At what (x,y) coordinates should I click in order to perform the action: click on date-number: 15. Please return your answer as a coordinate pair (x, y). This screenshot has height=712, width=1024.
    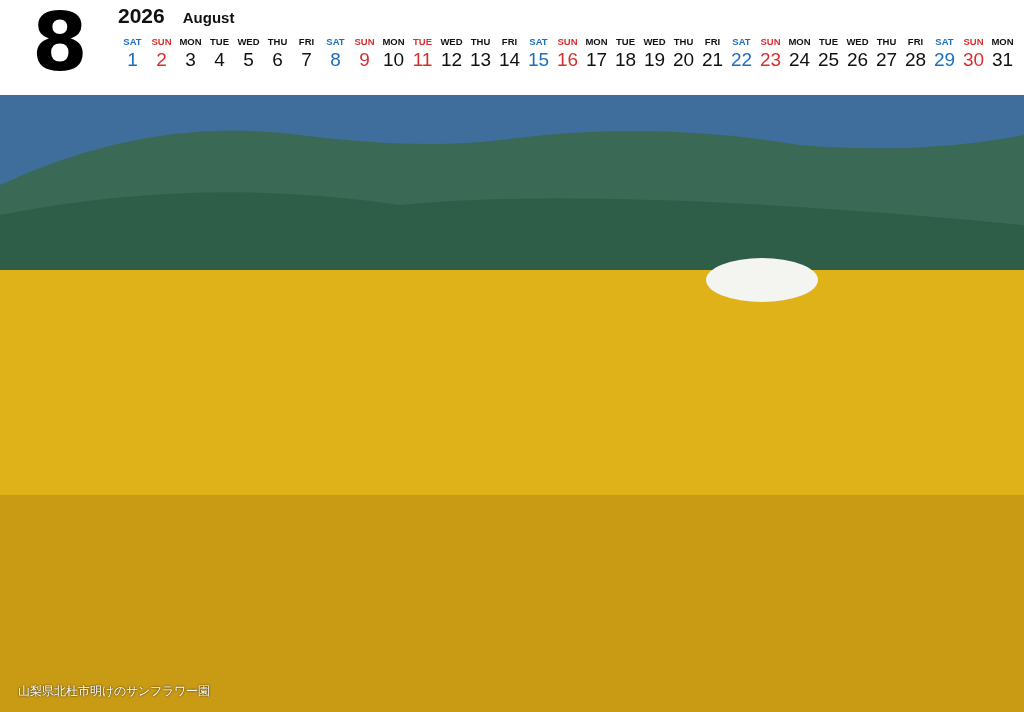
    Looking at the image, I should click on (538, 60).